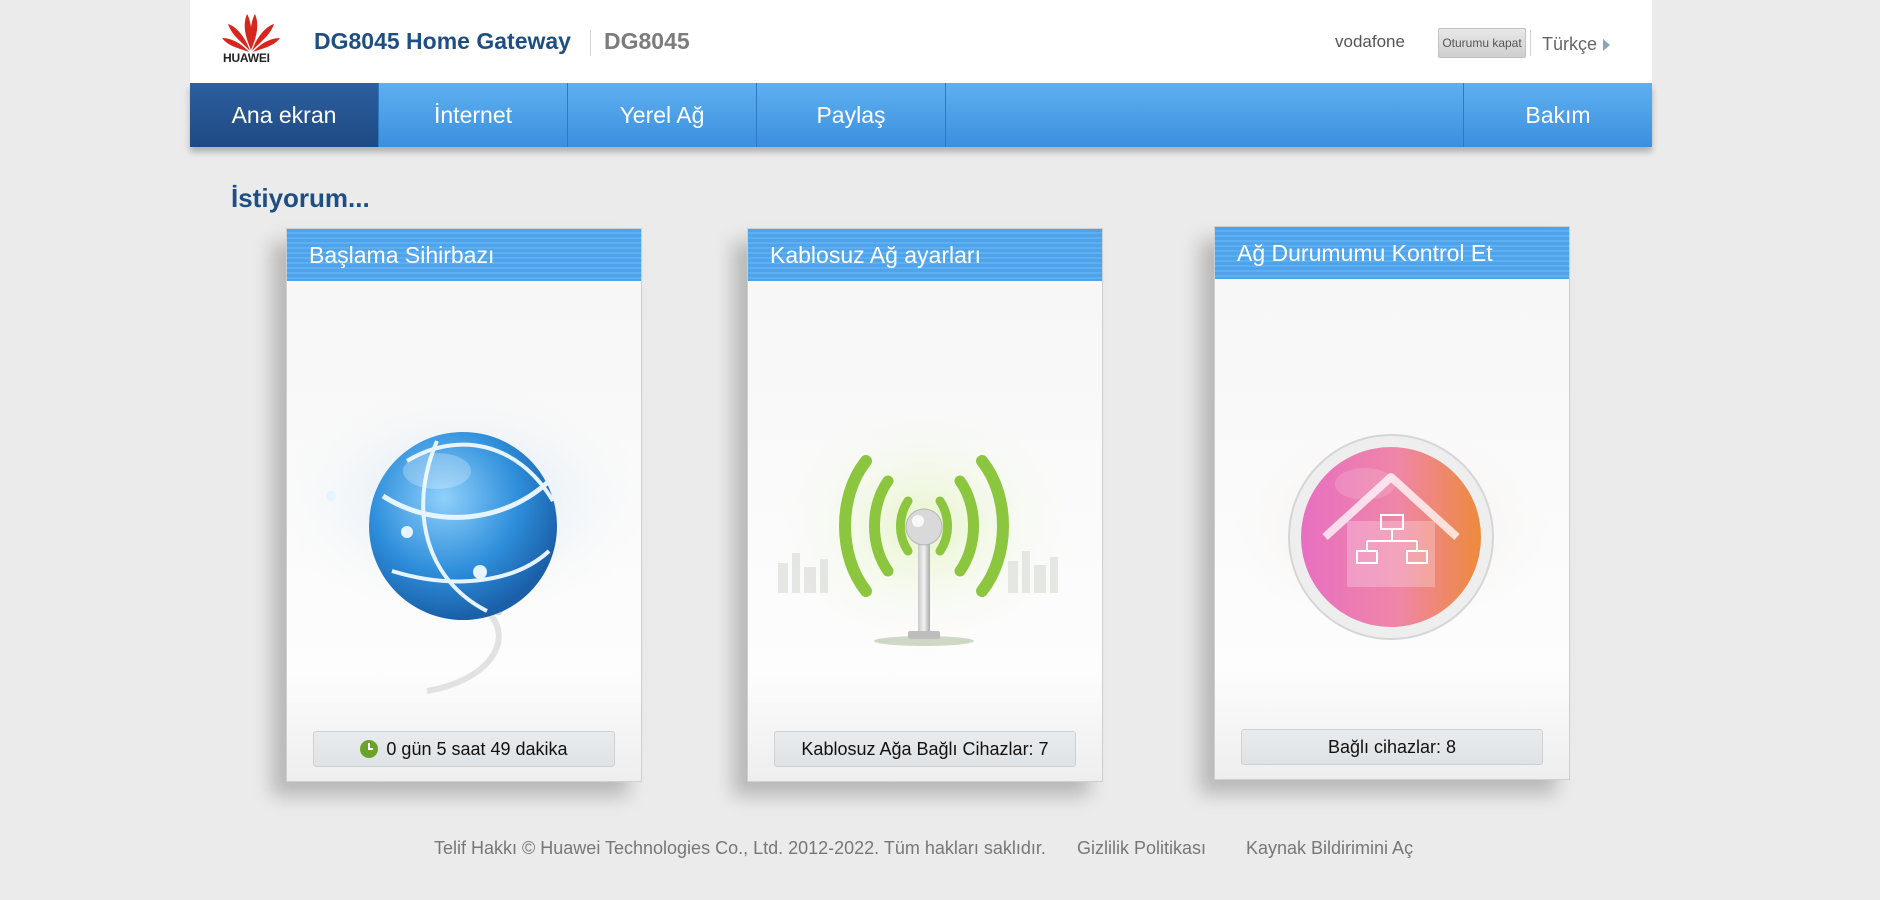 The height and width of the screenshot is (900, 1880). What do you see at coordinates (477, 748) in the screenshot?
I see `uptime-text: 0 gün 5 saat 49 dakika` at bounding box center [477, 748].